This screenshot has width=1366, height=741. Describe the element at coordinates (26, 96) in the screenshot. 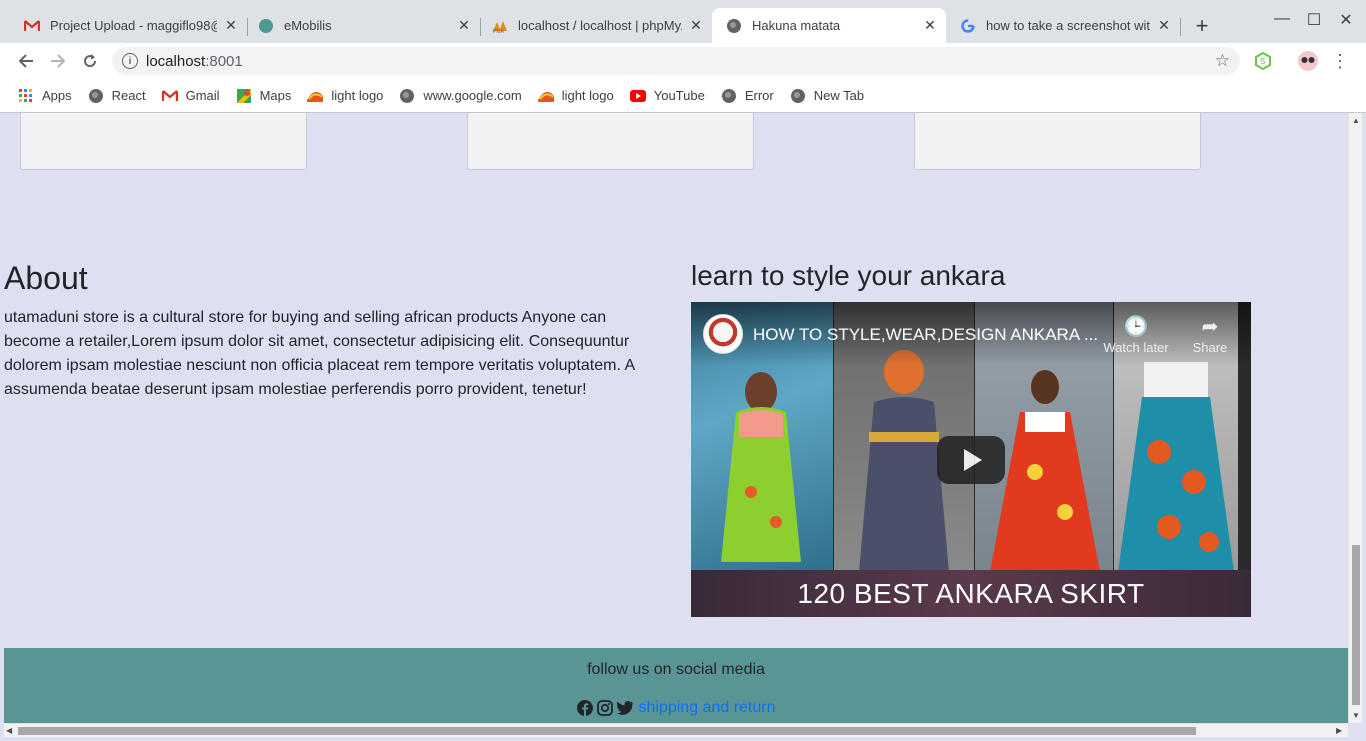

I see `apps-grid-icon` at that location.